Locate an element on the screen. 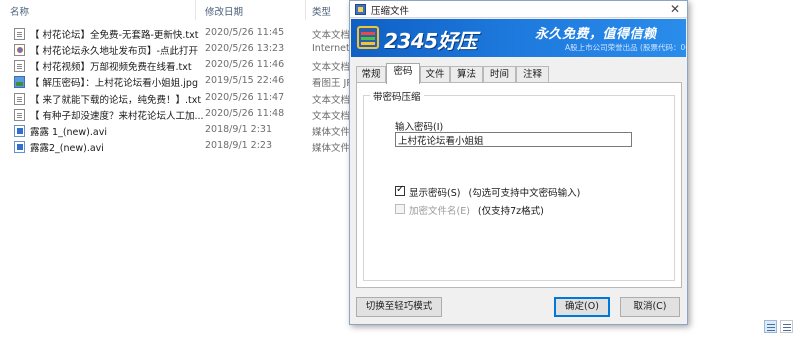 This screenshot has height=338, width=800. internet-shortcut-icon is located at coordinates (19, 50).